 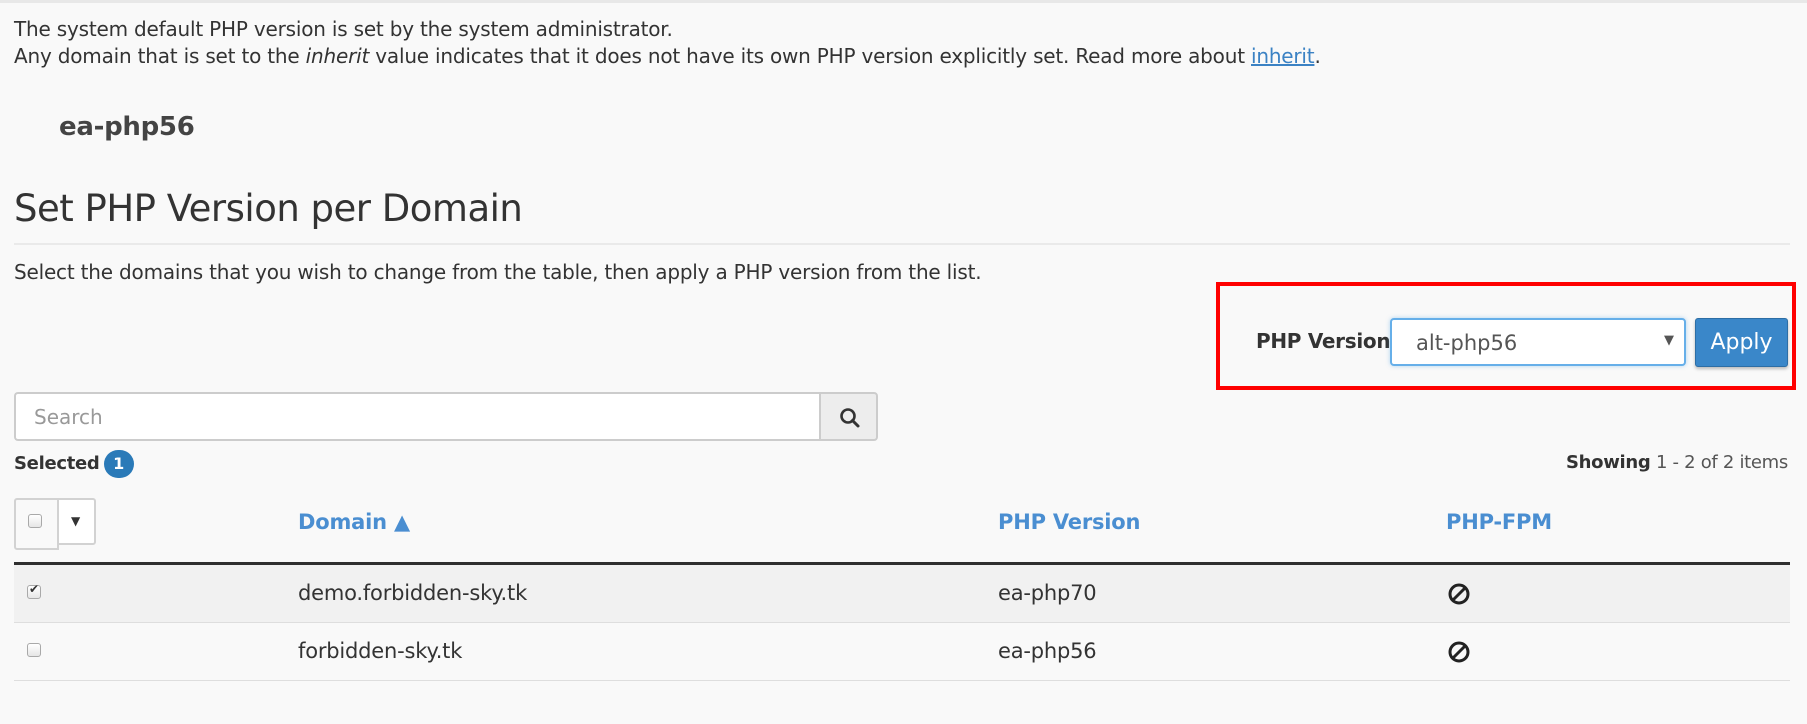 I want to click on table-row: forbidden-sky.tk ea-php56, so click(x=902, y=652).